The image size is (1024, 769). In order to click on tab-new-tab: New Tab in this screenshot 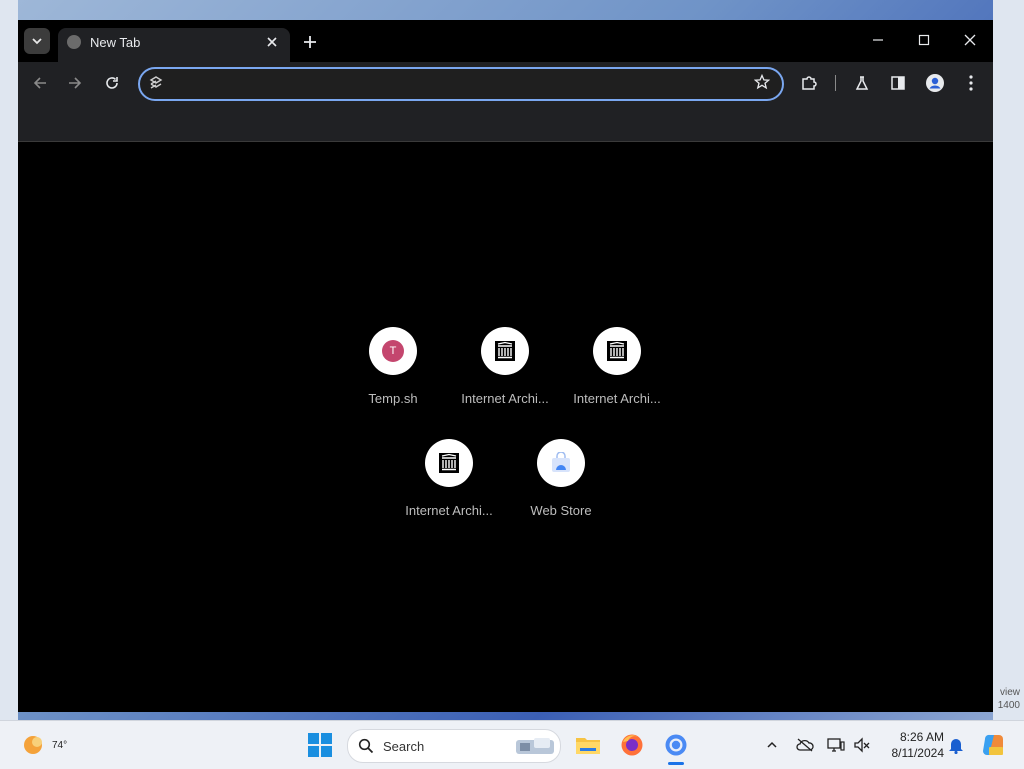, I will do `click(174, 45)`.